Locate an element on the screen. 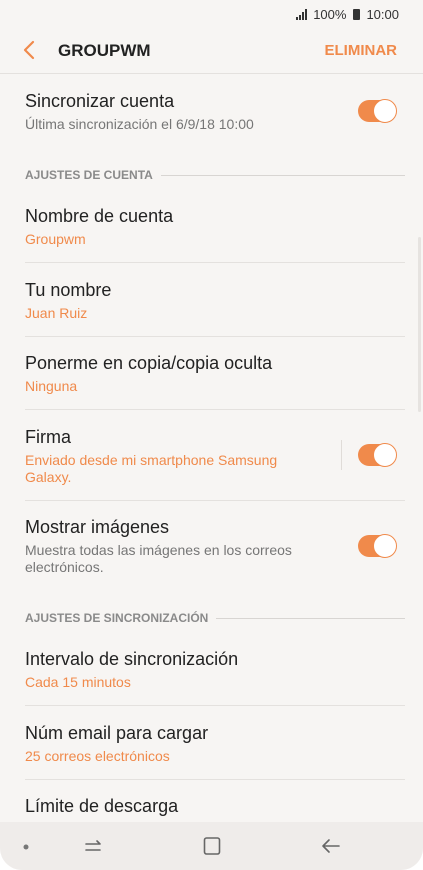 This screenshot has height=870, width=423. section-header-account: AJUSTES DE CUENTA is located at coordinates (215, 175).